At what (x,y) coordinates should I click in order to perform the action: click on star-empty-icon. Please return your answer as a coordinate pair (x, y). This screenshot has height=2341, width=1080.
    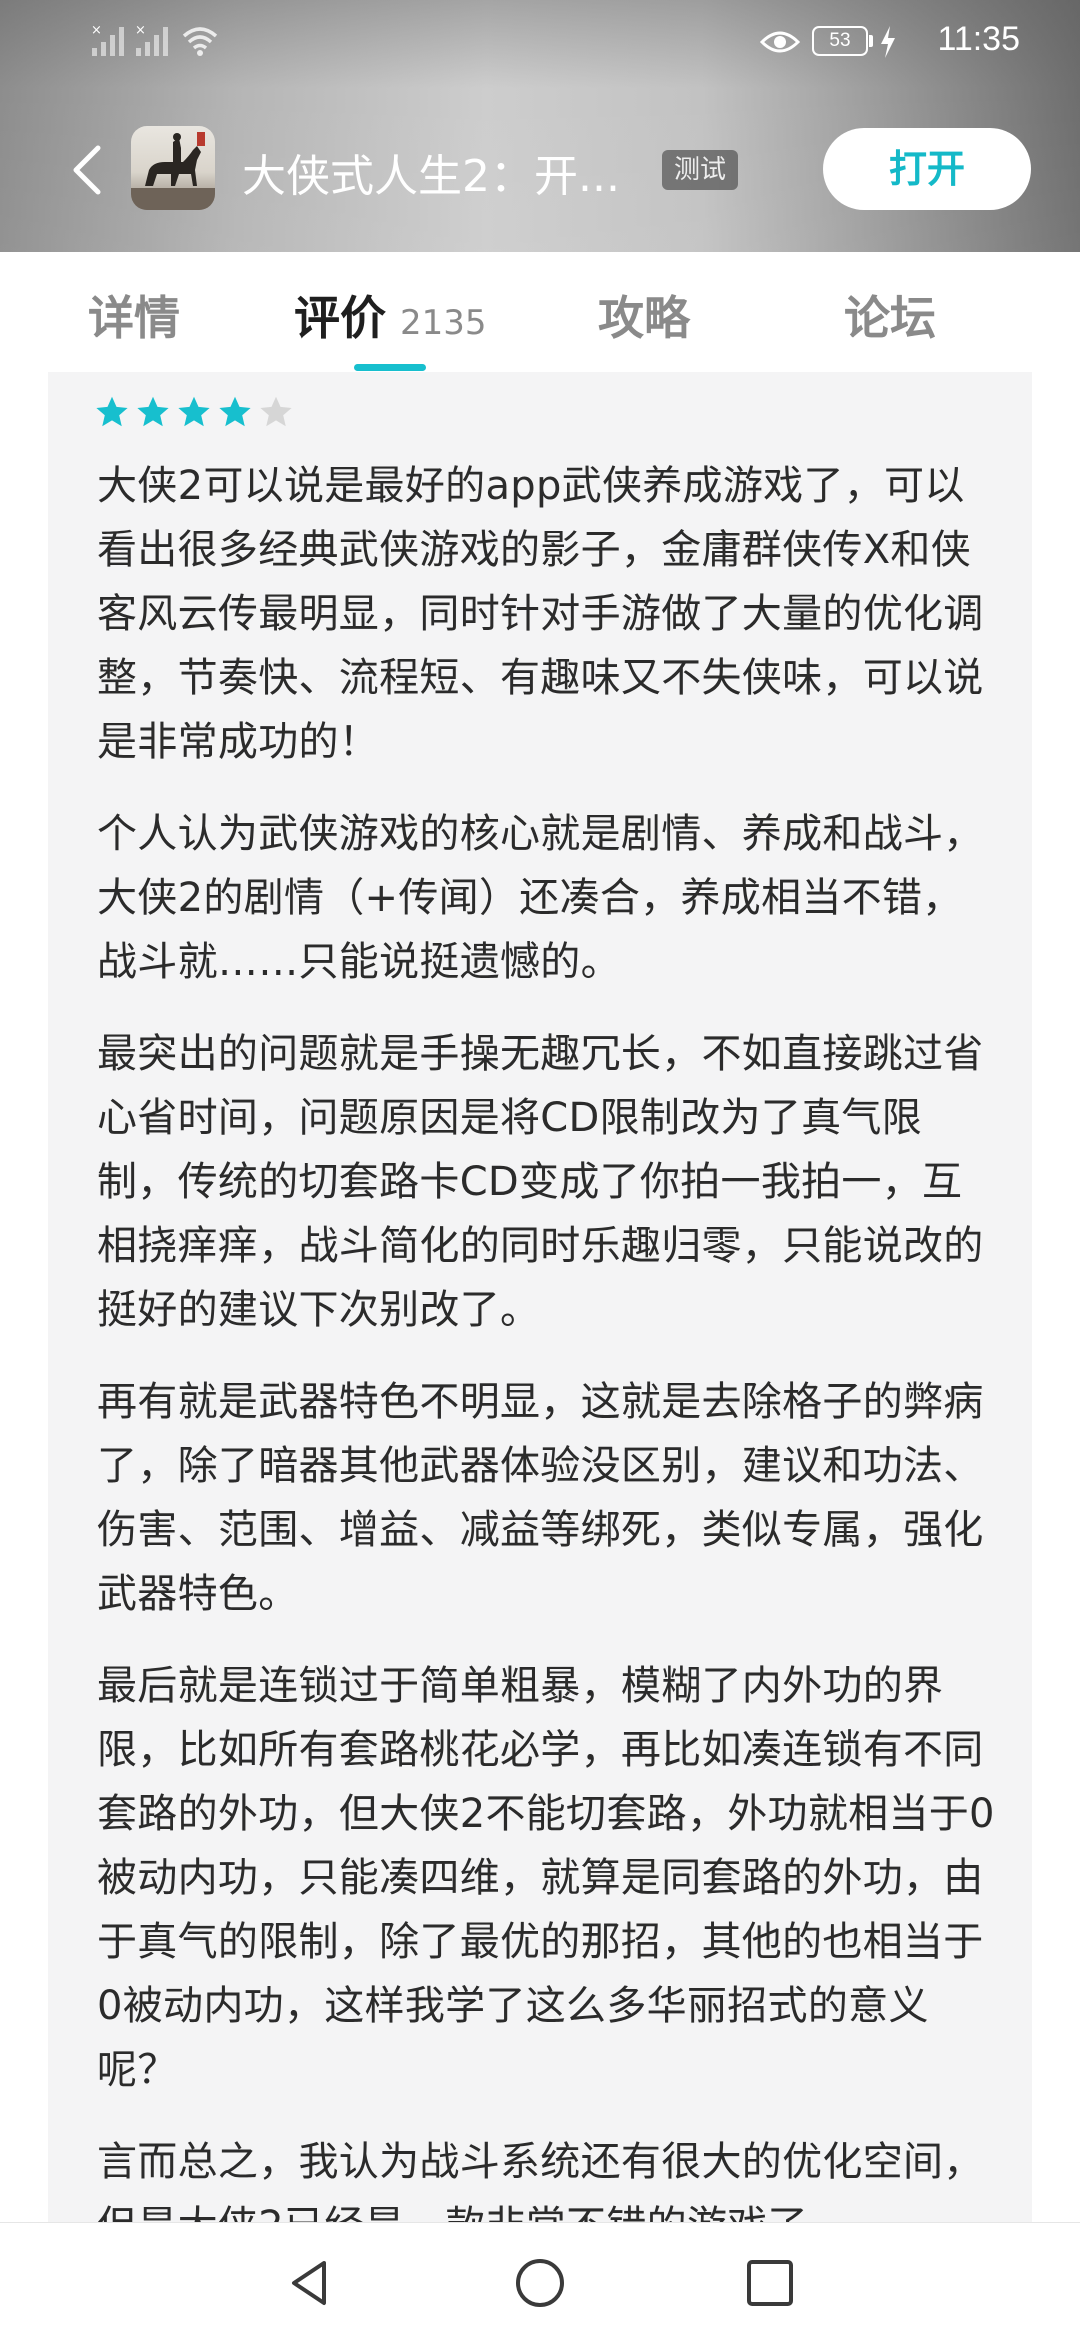
    Looking at the image, I should click on (276, 411).